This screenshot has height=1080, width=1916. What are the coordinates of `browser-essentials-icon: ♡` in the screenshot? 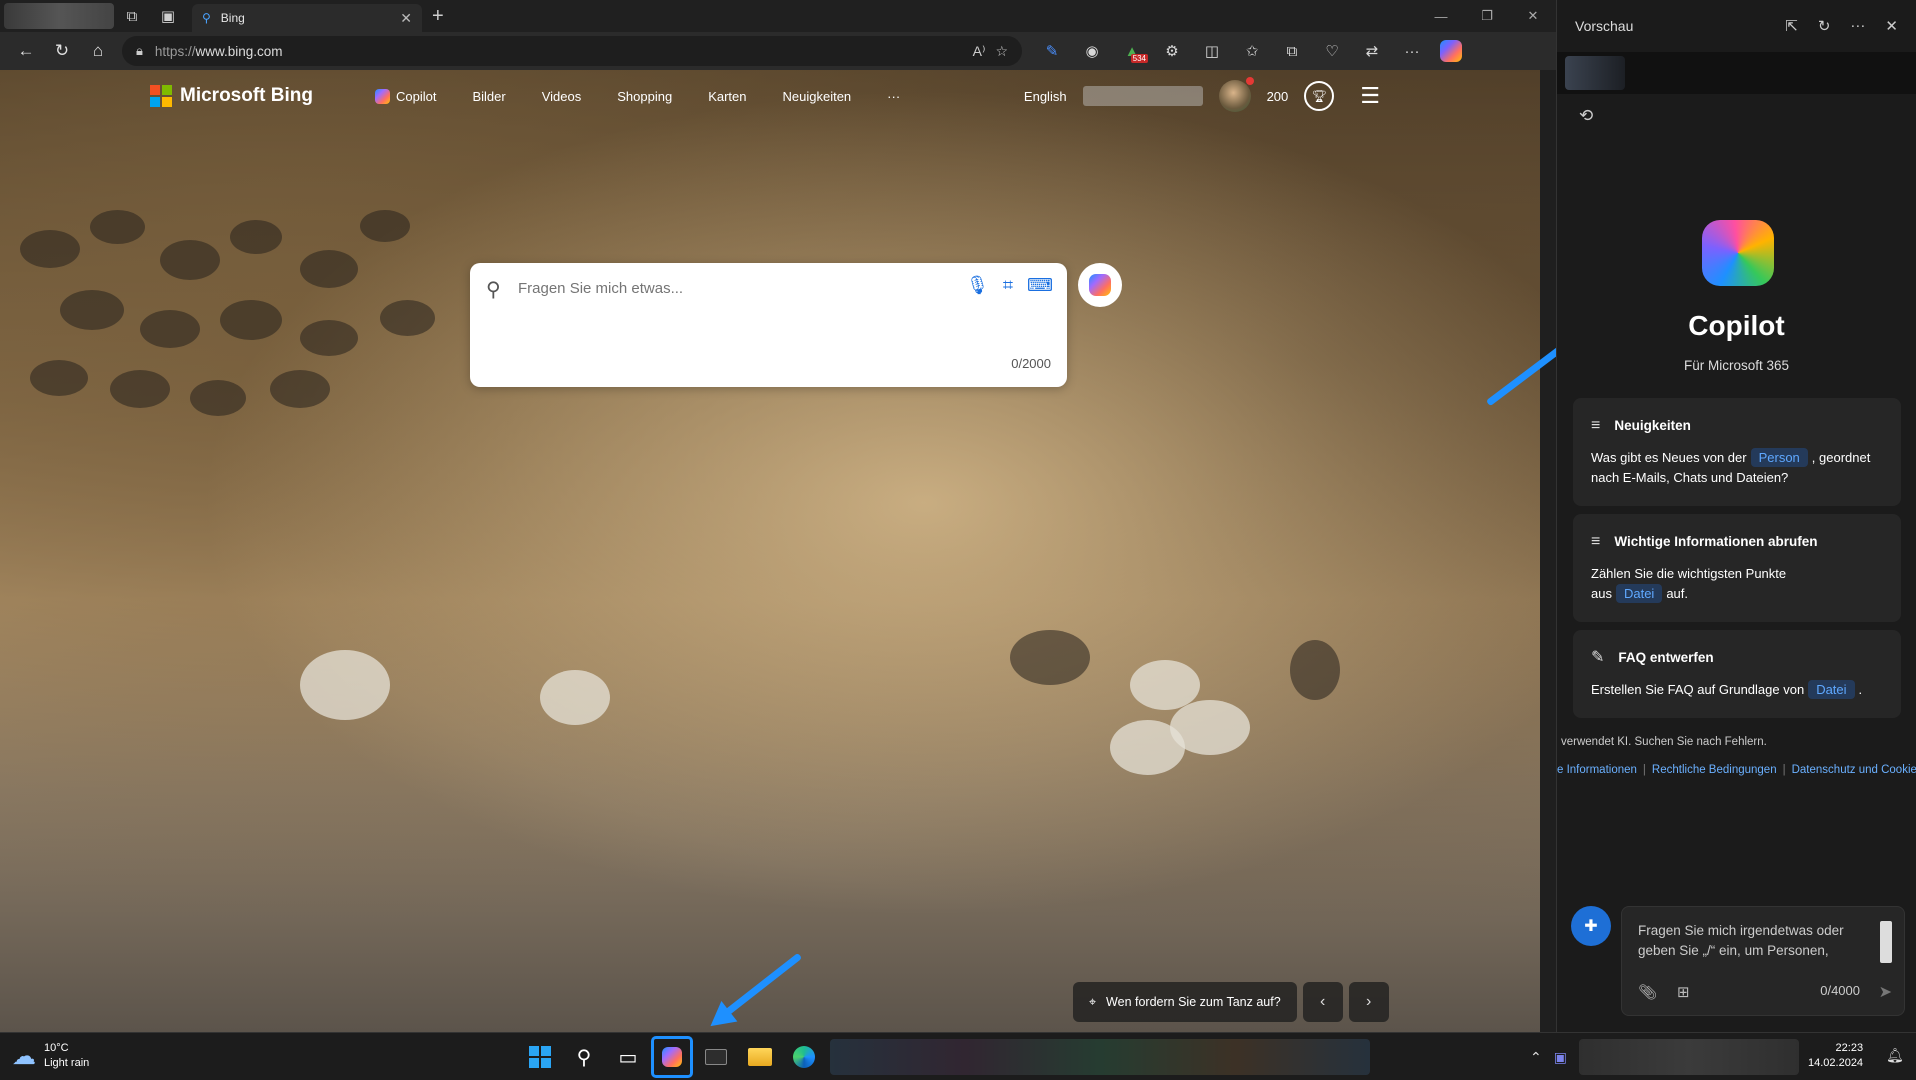 It's located at (1332, 51).